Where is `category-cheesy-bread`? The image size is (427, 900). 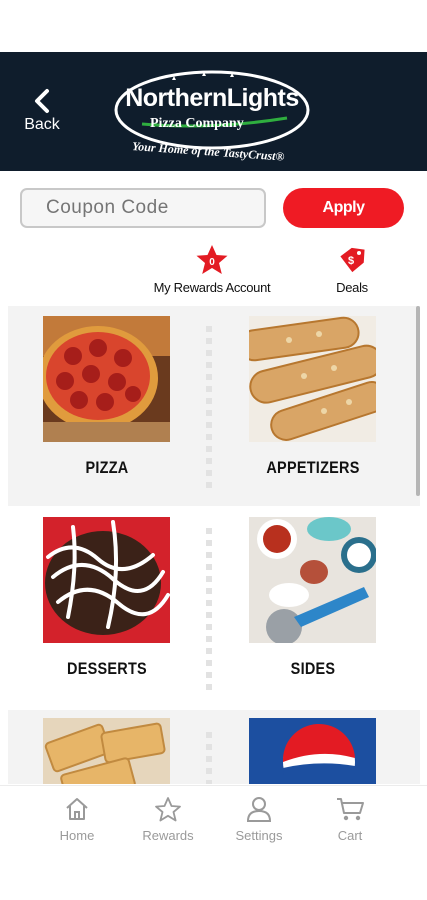 category-cheesy-bread is located at coordinates (107, 751).